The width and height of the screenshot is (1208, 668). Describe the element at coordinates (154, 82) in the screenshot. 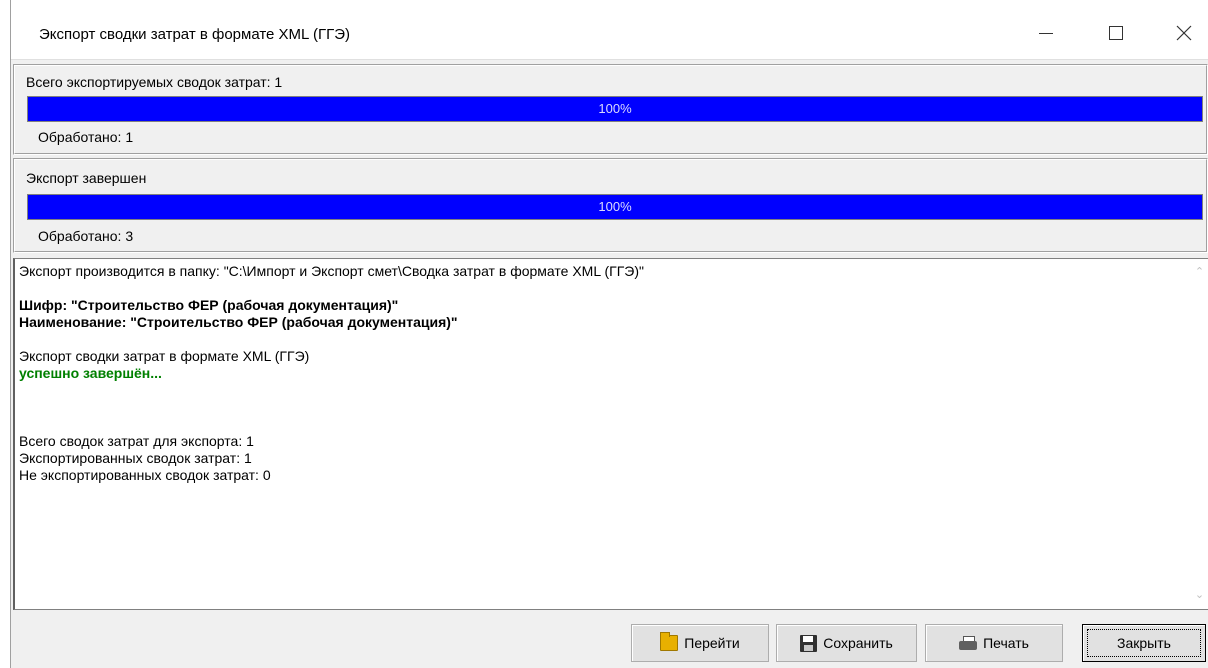

I see `summary-progress-label: Всего экспортируемых сводок затрат: 1` at that location.